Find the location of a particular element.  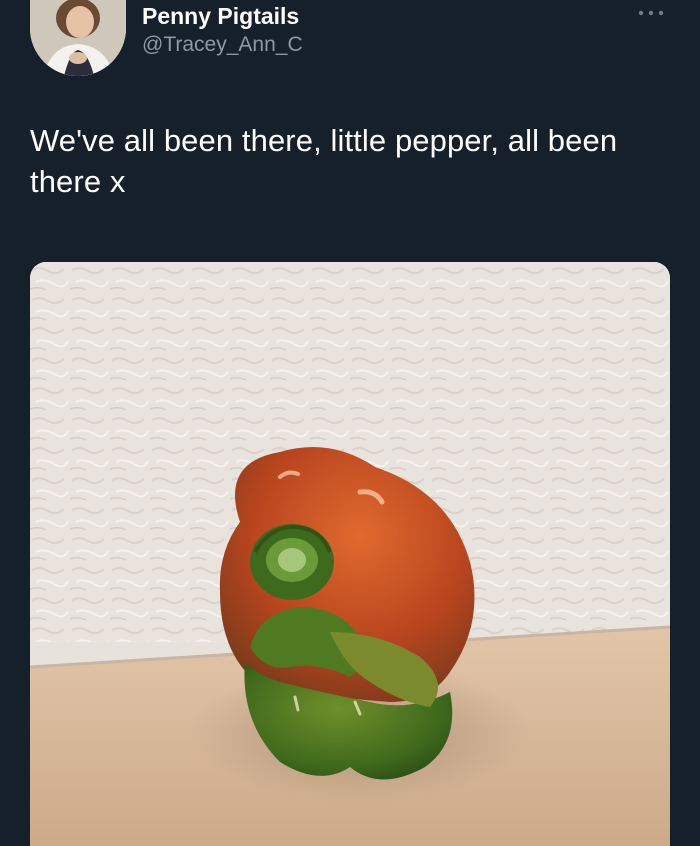

author-handle: @Tracey_Ann_C is located at coordinates (222, 45).